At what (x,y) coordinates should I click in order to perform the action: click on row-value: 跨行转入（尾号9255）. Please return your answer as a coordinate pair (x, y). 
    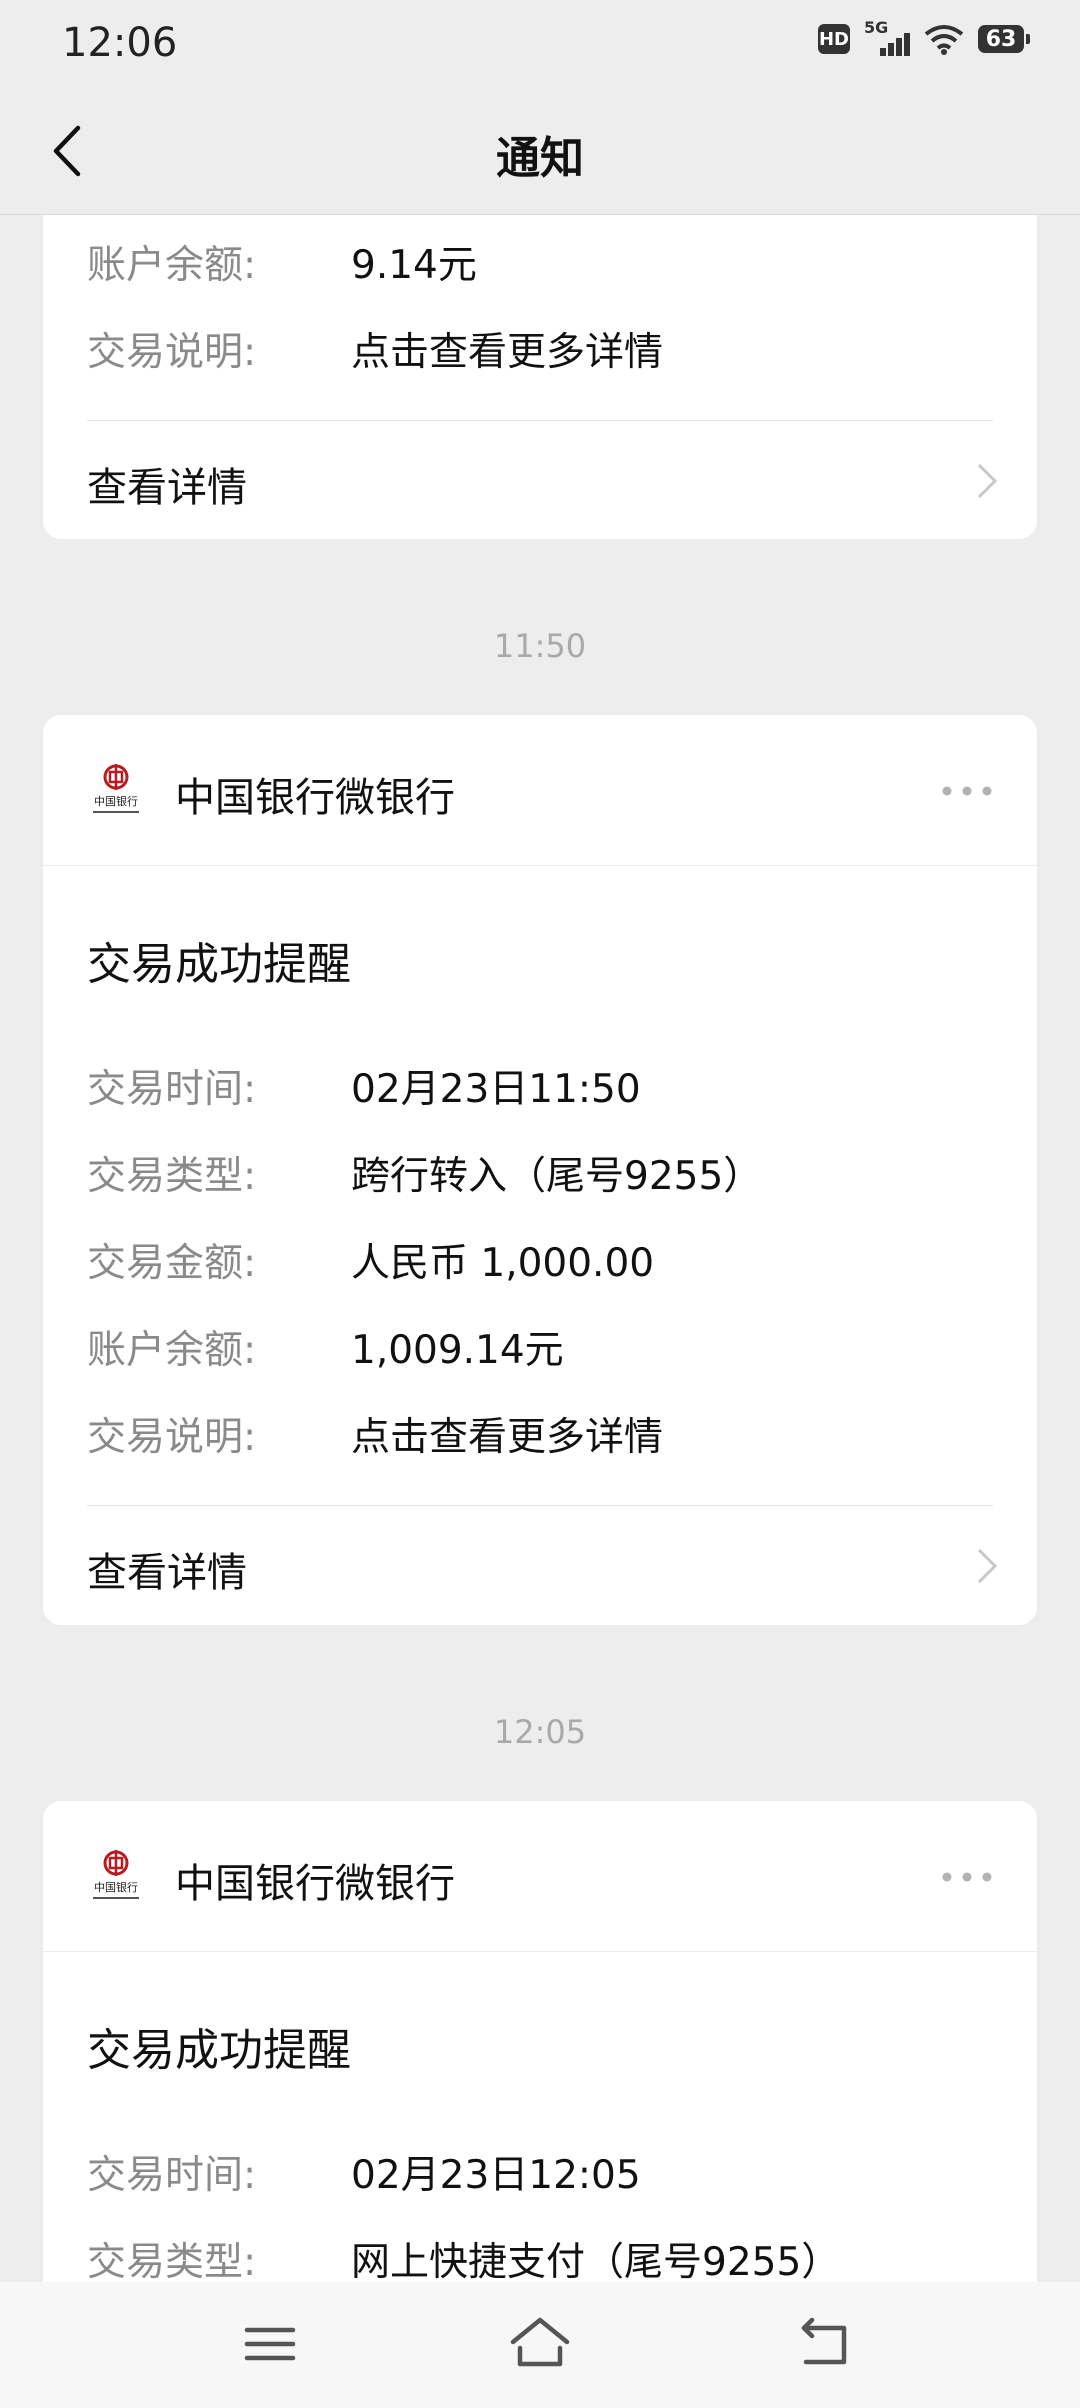
    Looking at the image, I should click on (557, 1176).